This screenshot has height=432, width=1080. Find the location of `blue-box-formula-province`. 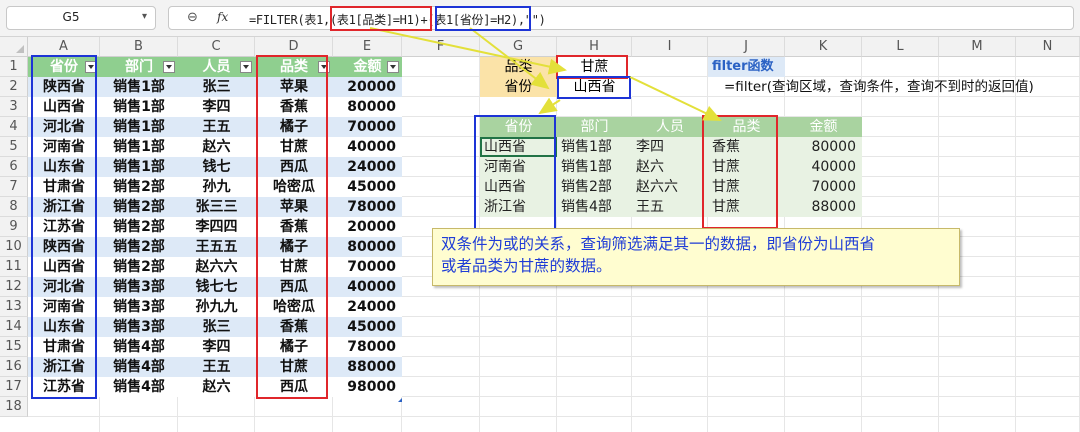

blue-box-formula-province is located at coordinates (483, 18).